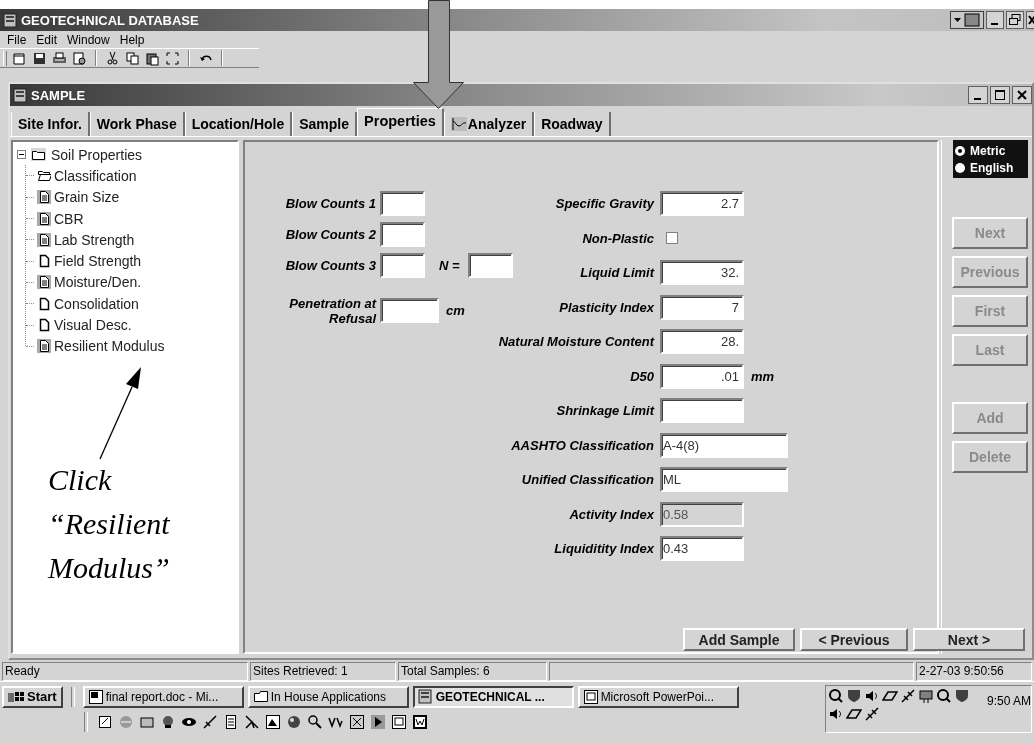  What do you see at coordinates (617, 238) in the screenshot?
I see `field-label: Non-Plastic` at bounding box center [617, 238].